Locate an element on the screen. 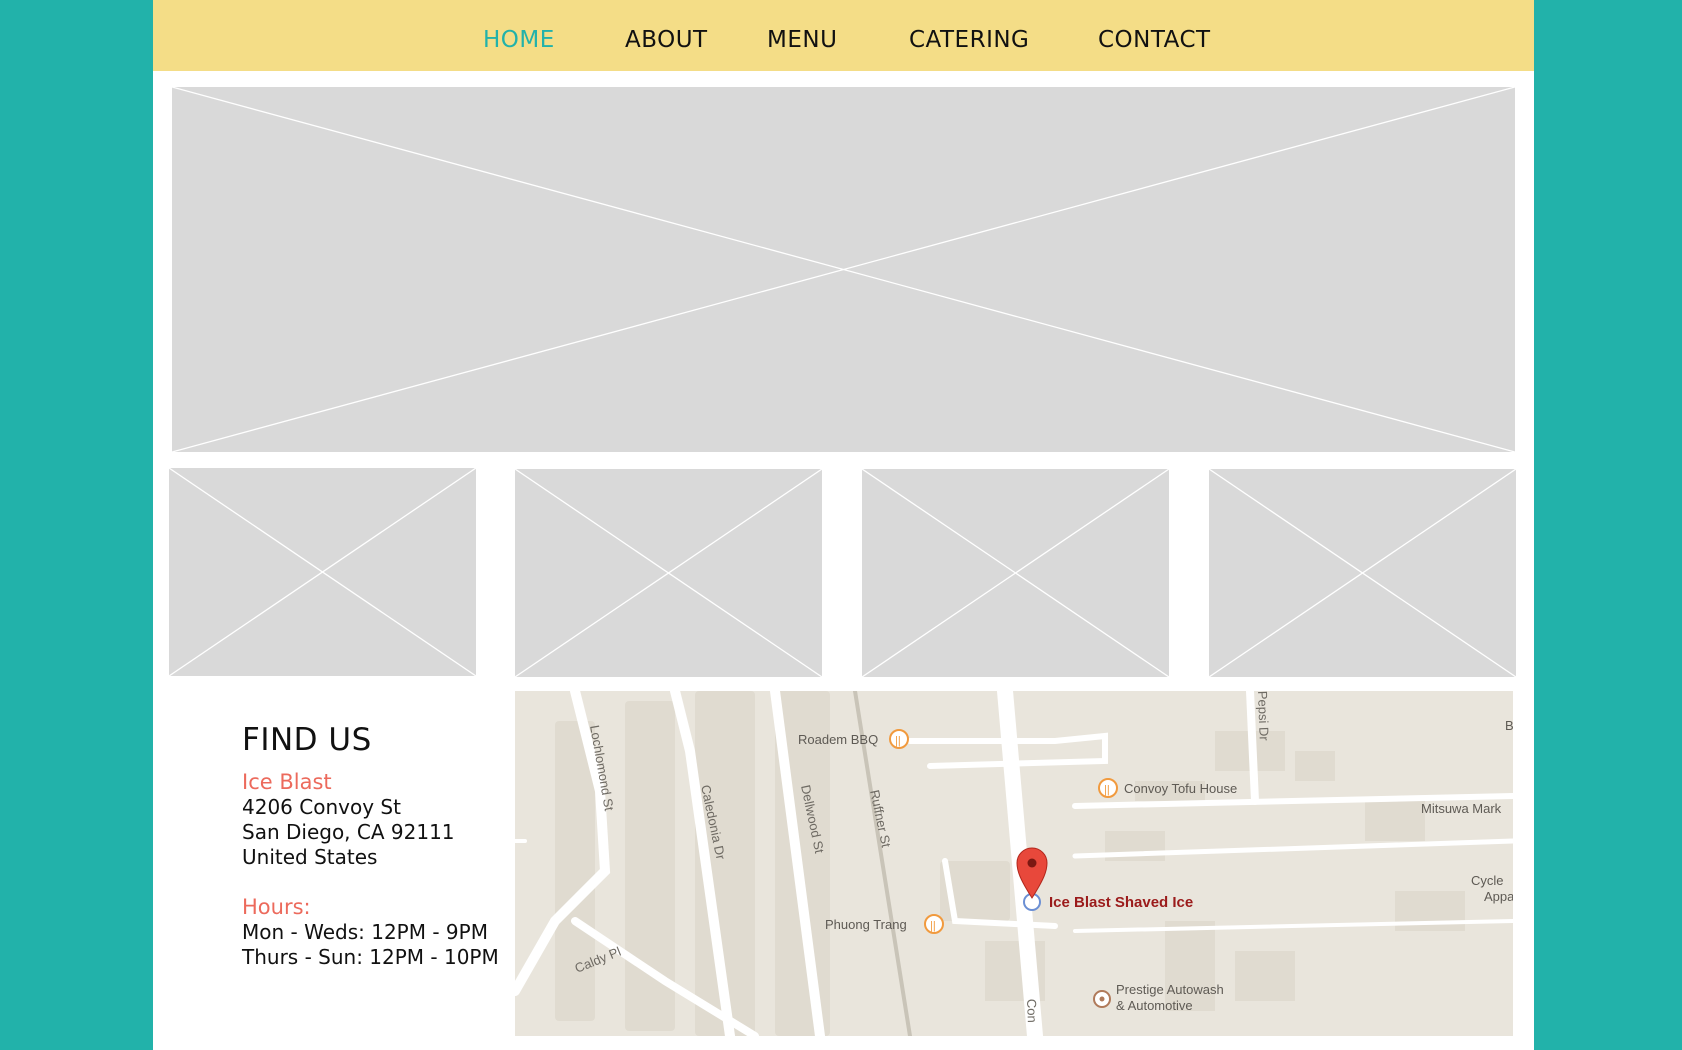 This screenshot has height=1050, width=1682. place-label-appa: Appa is located at coordinates (1498, 896).